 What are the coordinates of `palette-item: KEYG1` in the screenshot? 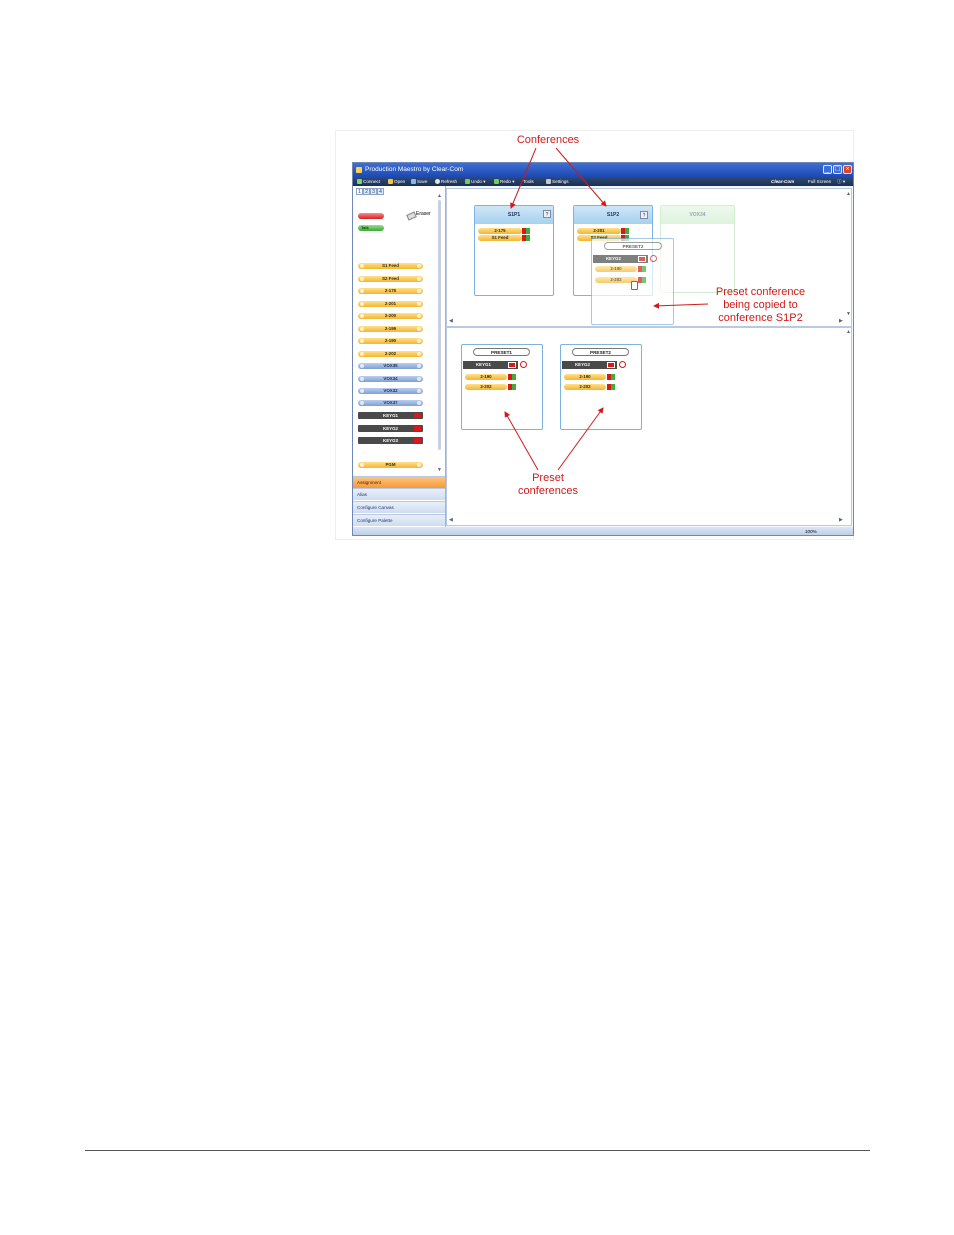 It's located at (390, 415).